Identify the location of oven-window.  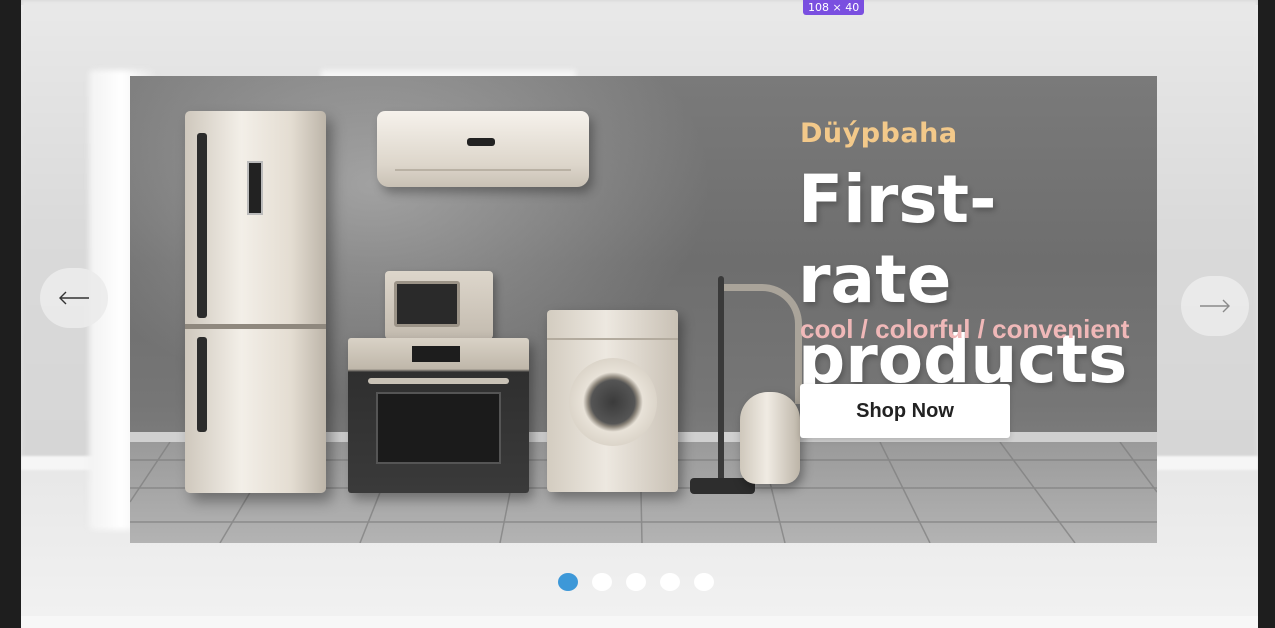
(438, 428).